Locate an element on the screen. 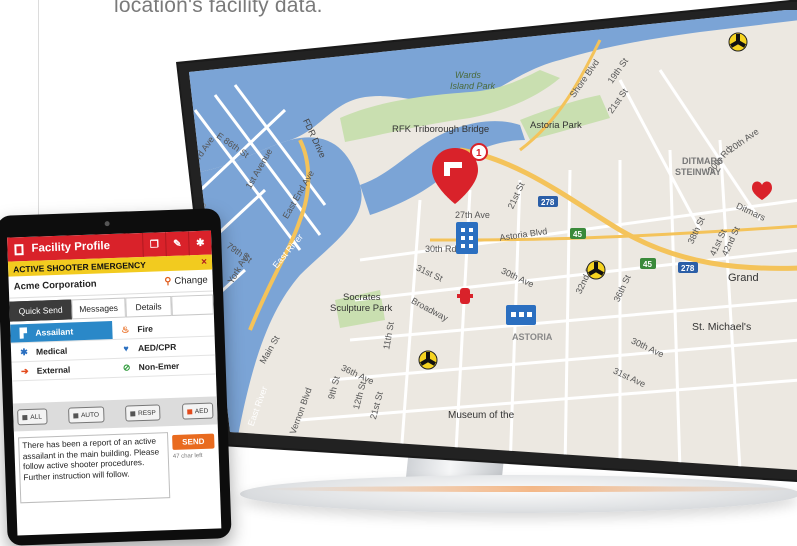 This screenshot has width=797, height=546. fire-icon: ♨ is located at coordinates (125, 329).